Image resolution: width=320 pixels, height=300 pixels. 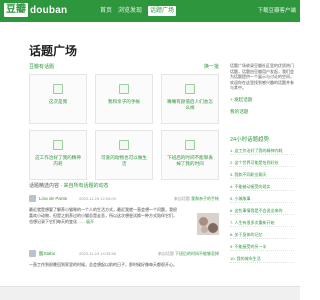 I want to click on logo-text: douban, so click(x=49, y=10).